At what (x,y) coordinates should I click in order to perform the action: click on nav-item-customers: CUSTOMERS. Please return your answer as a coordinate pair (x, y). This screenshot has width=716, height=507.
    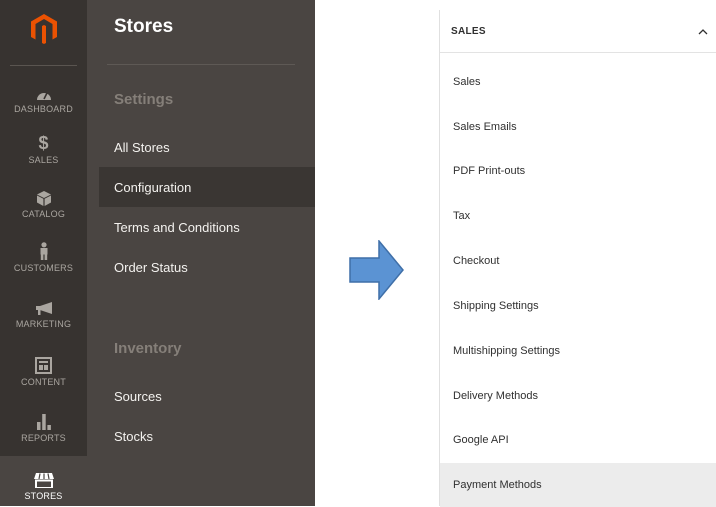
    Looking at the image, I should click on (43, 266).